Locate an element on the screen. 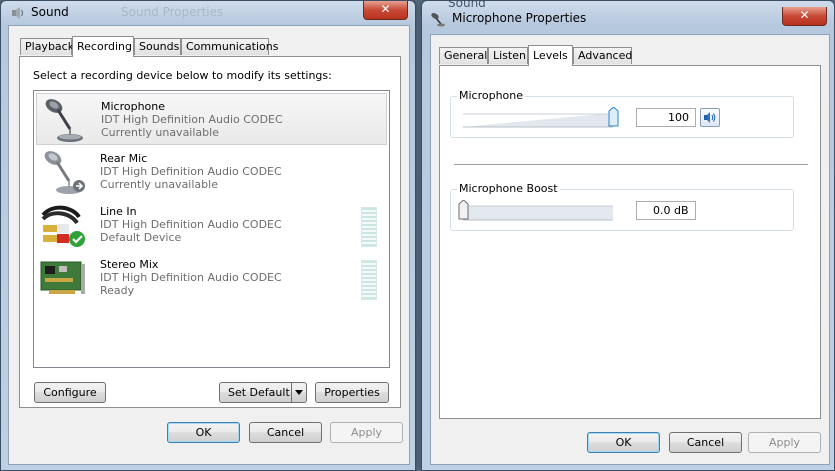  sound-titlebar: Sound Sound Properties ✕ is located at coordinates (208, 13).